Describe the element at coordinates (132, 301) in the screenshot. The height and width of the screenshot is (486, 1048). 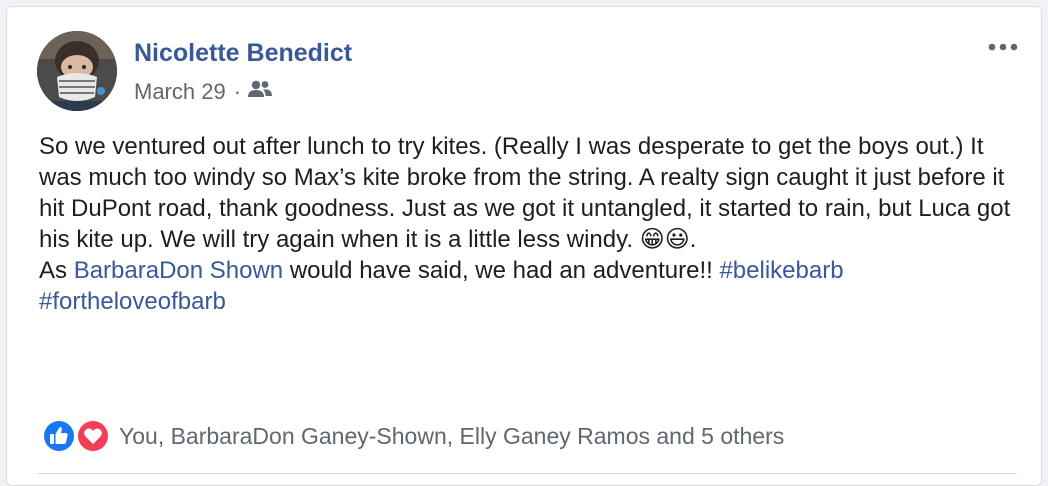
I see `hashtag-link-fortheloveofbarb: #fortheloveofbarb` at that location.